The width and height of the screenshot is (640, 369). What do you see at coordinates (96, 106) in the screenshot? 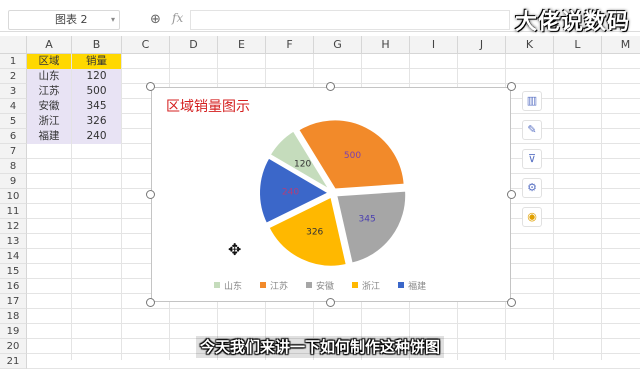
I see `table-cell: 345` at bounding box center [96, 106].